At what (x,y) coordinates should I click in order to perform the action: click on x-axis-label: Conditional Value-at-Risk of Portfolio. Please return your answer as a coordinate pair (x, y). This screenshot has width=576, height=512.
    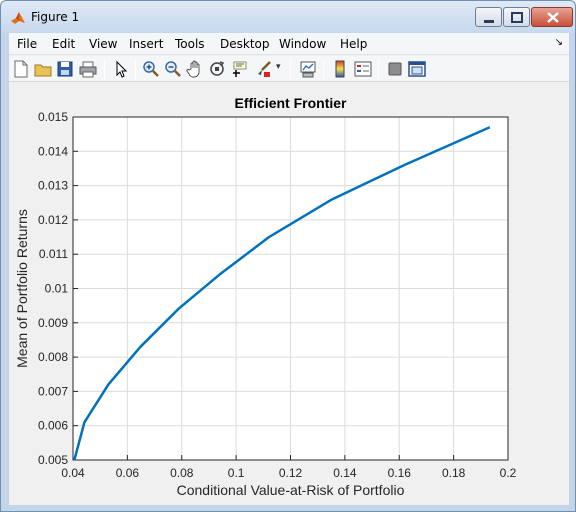
    Looking at the image, I should click on (291, 490).